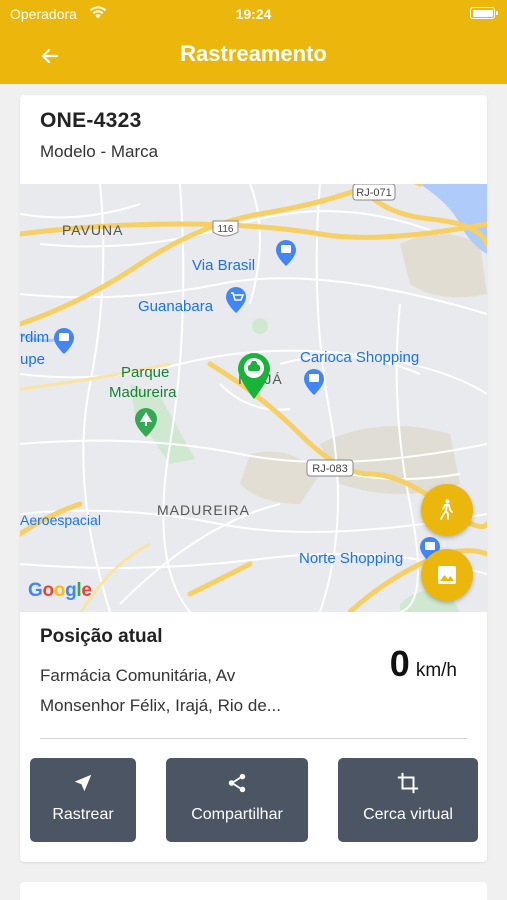 This screenshot has height=900, width=507. I want to click on map-label-parque: Parque, so click(145, 372).